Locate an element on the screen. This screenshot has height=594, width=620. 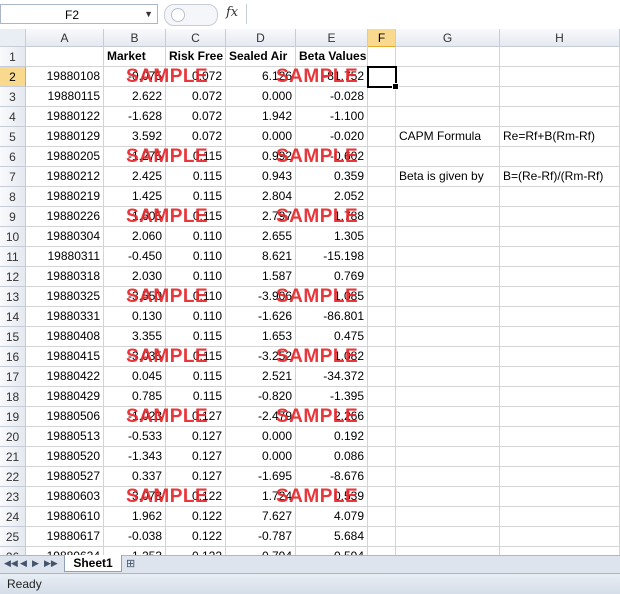
cell-d3: 0.000 is located at coordinates (261, 97).